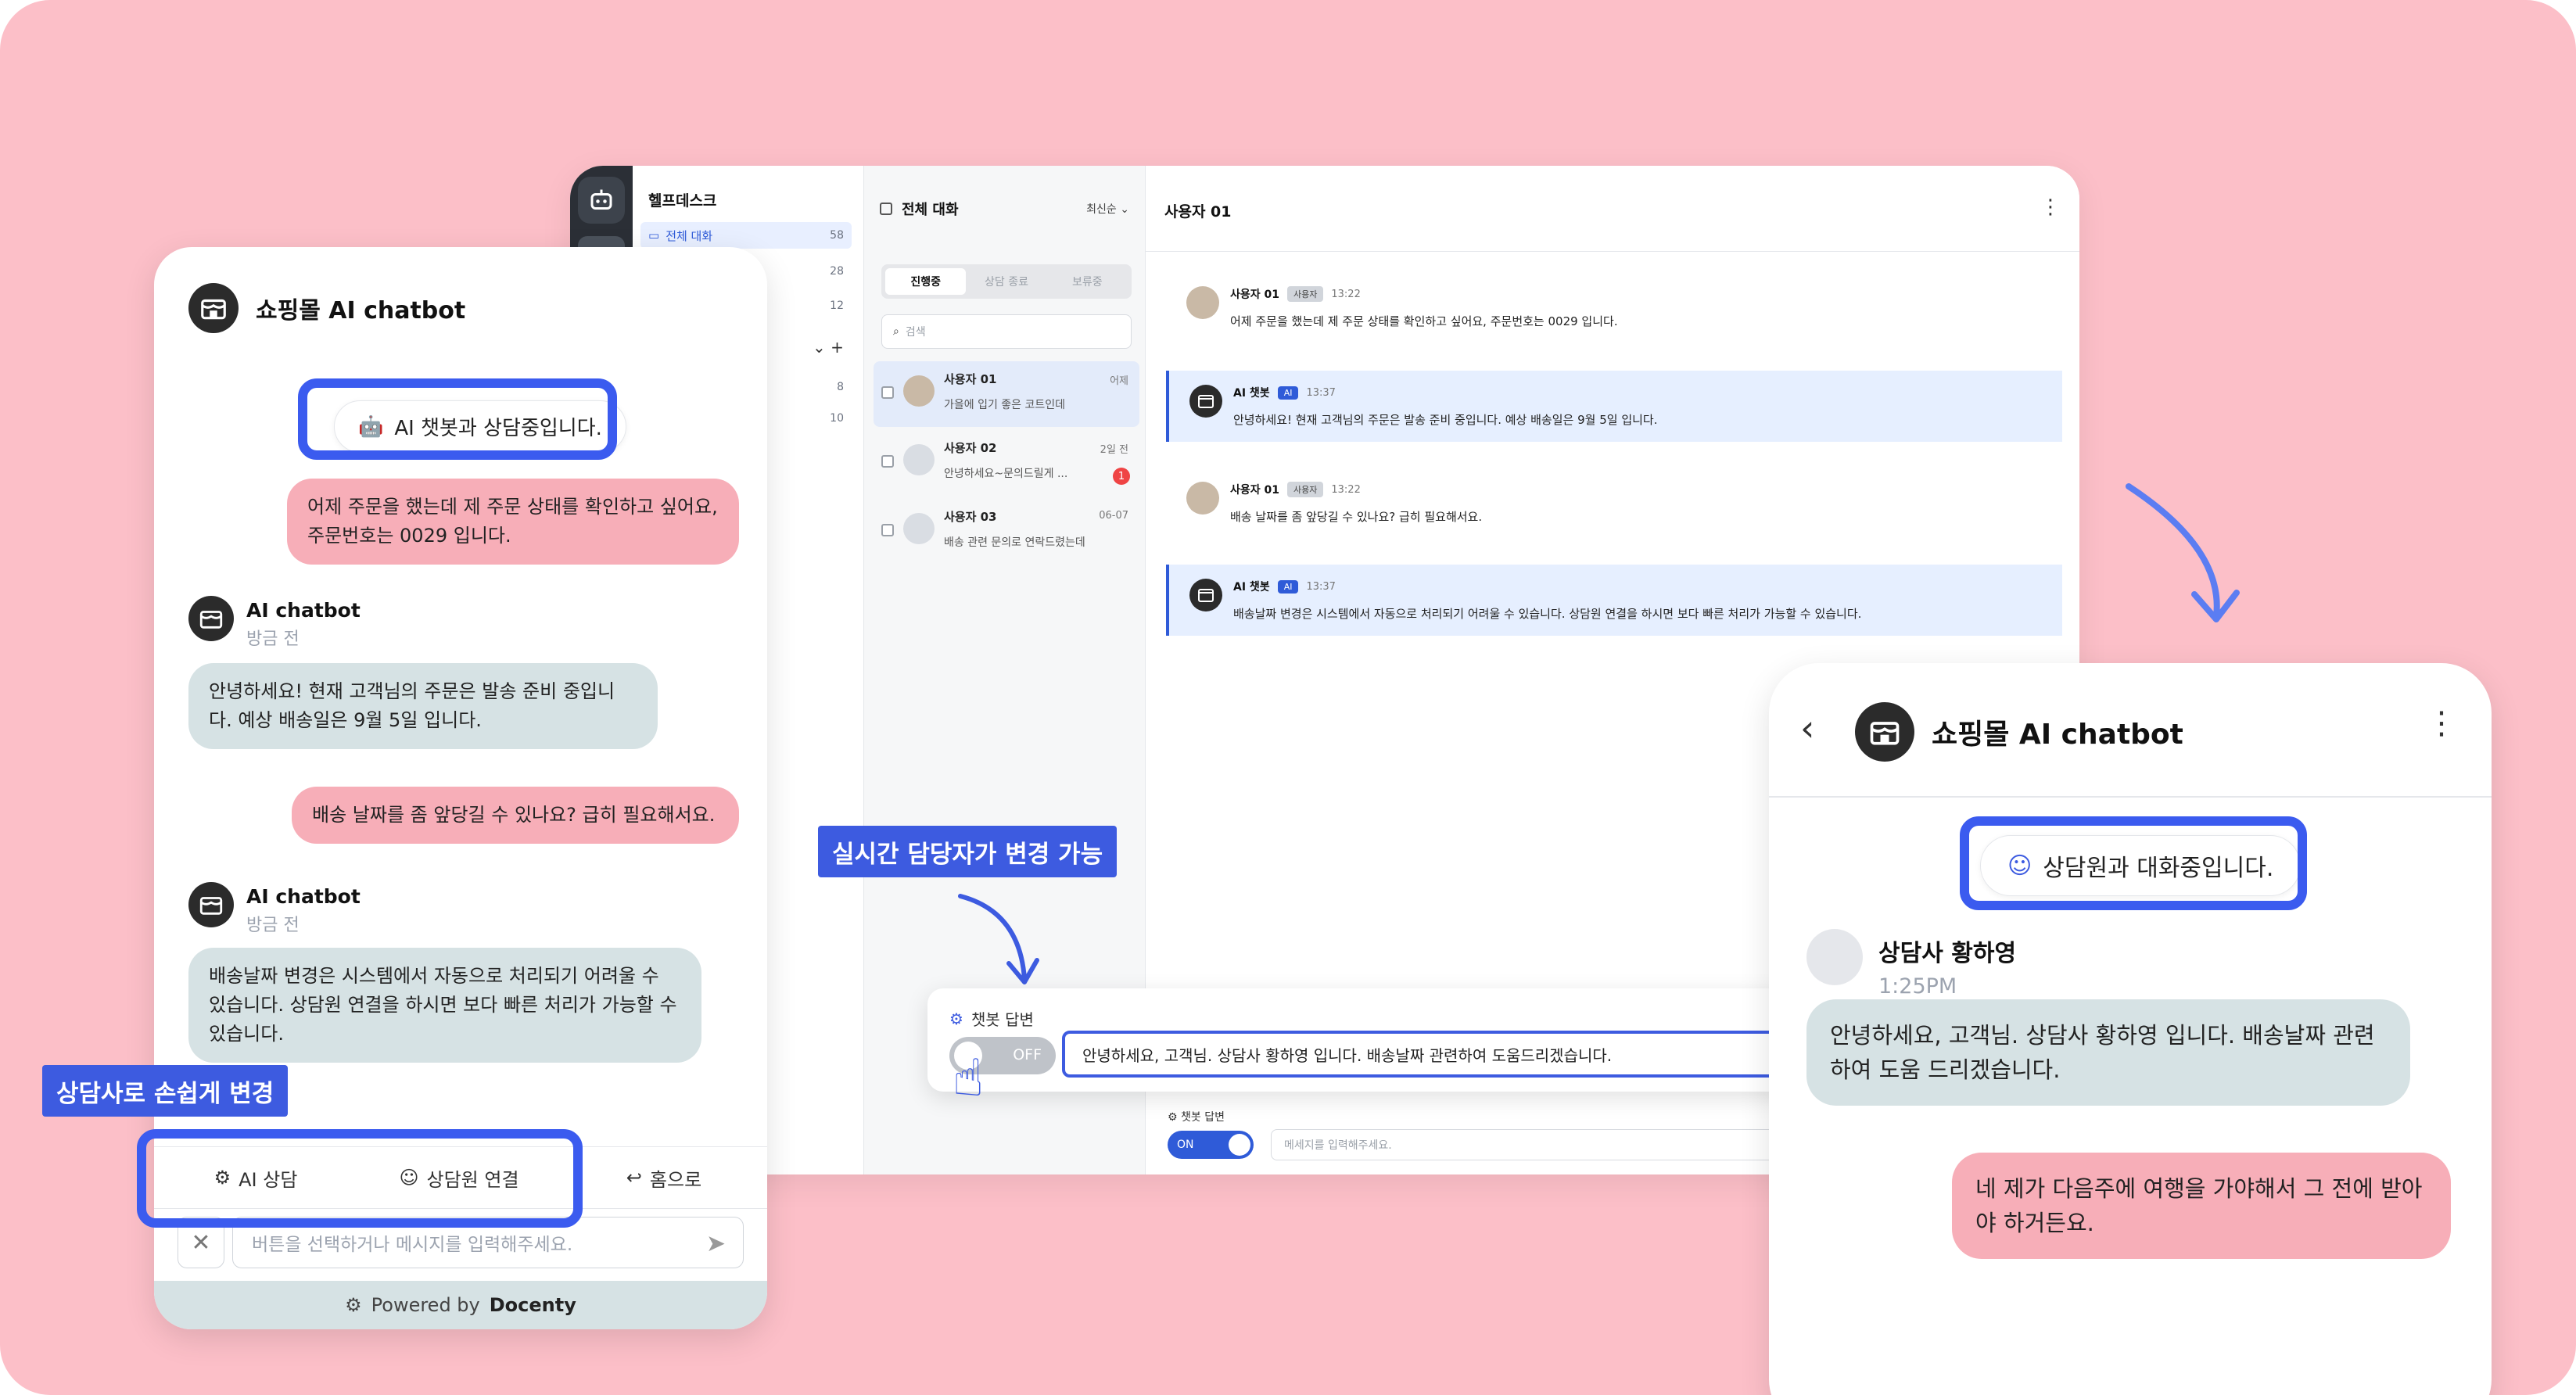  What do you see at coordinates (1007, 532) in the screenshot?
I see `list-item: 사용자 03 06-07 배송 관련 문의로 연락드렸는데` at bounding box center [1007, 532].